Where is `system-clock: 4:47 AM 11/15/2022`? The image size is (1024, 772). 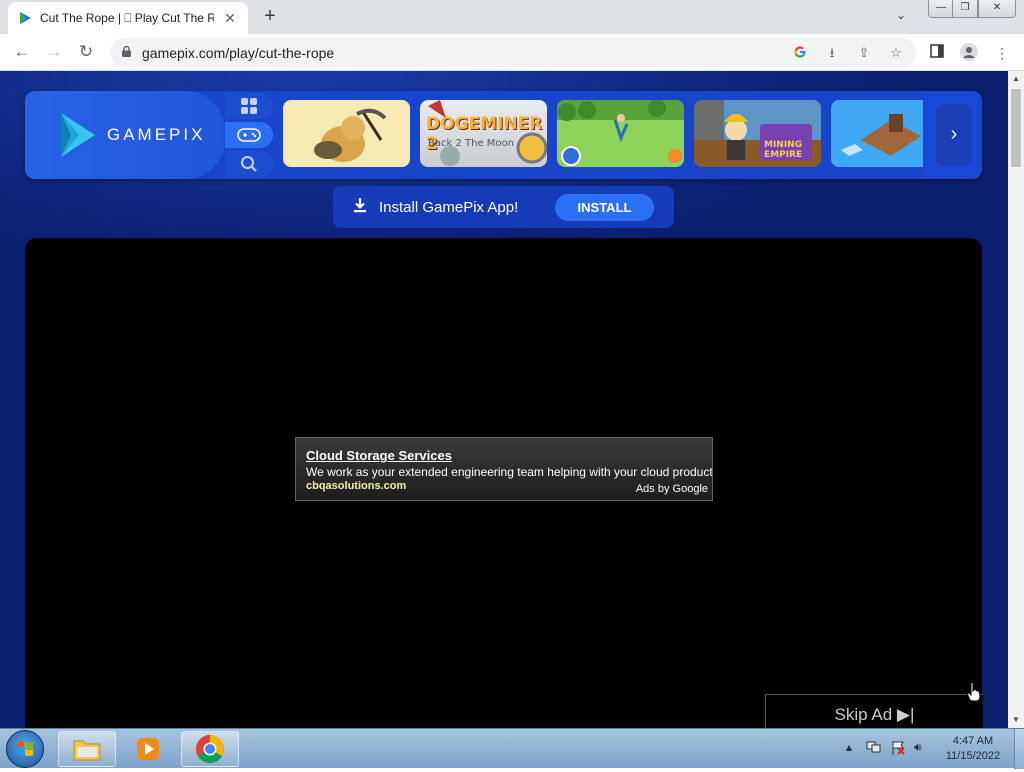 system-clock: 4:47 AM 11/15/2022 is located at coordinates (973, 749).